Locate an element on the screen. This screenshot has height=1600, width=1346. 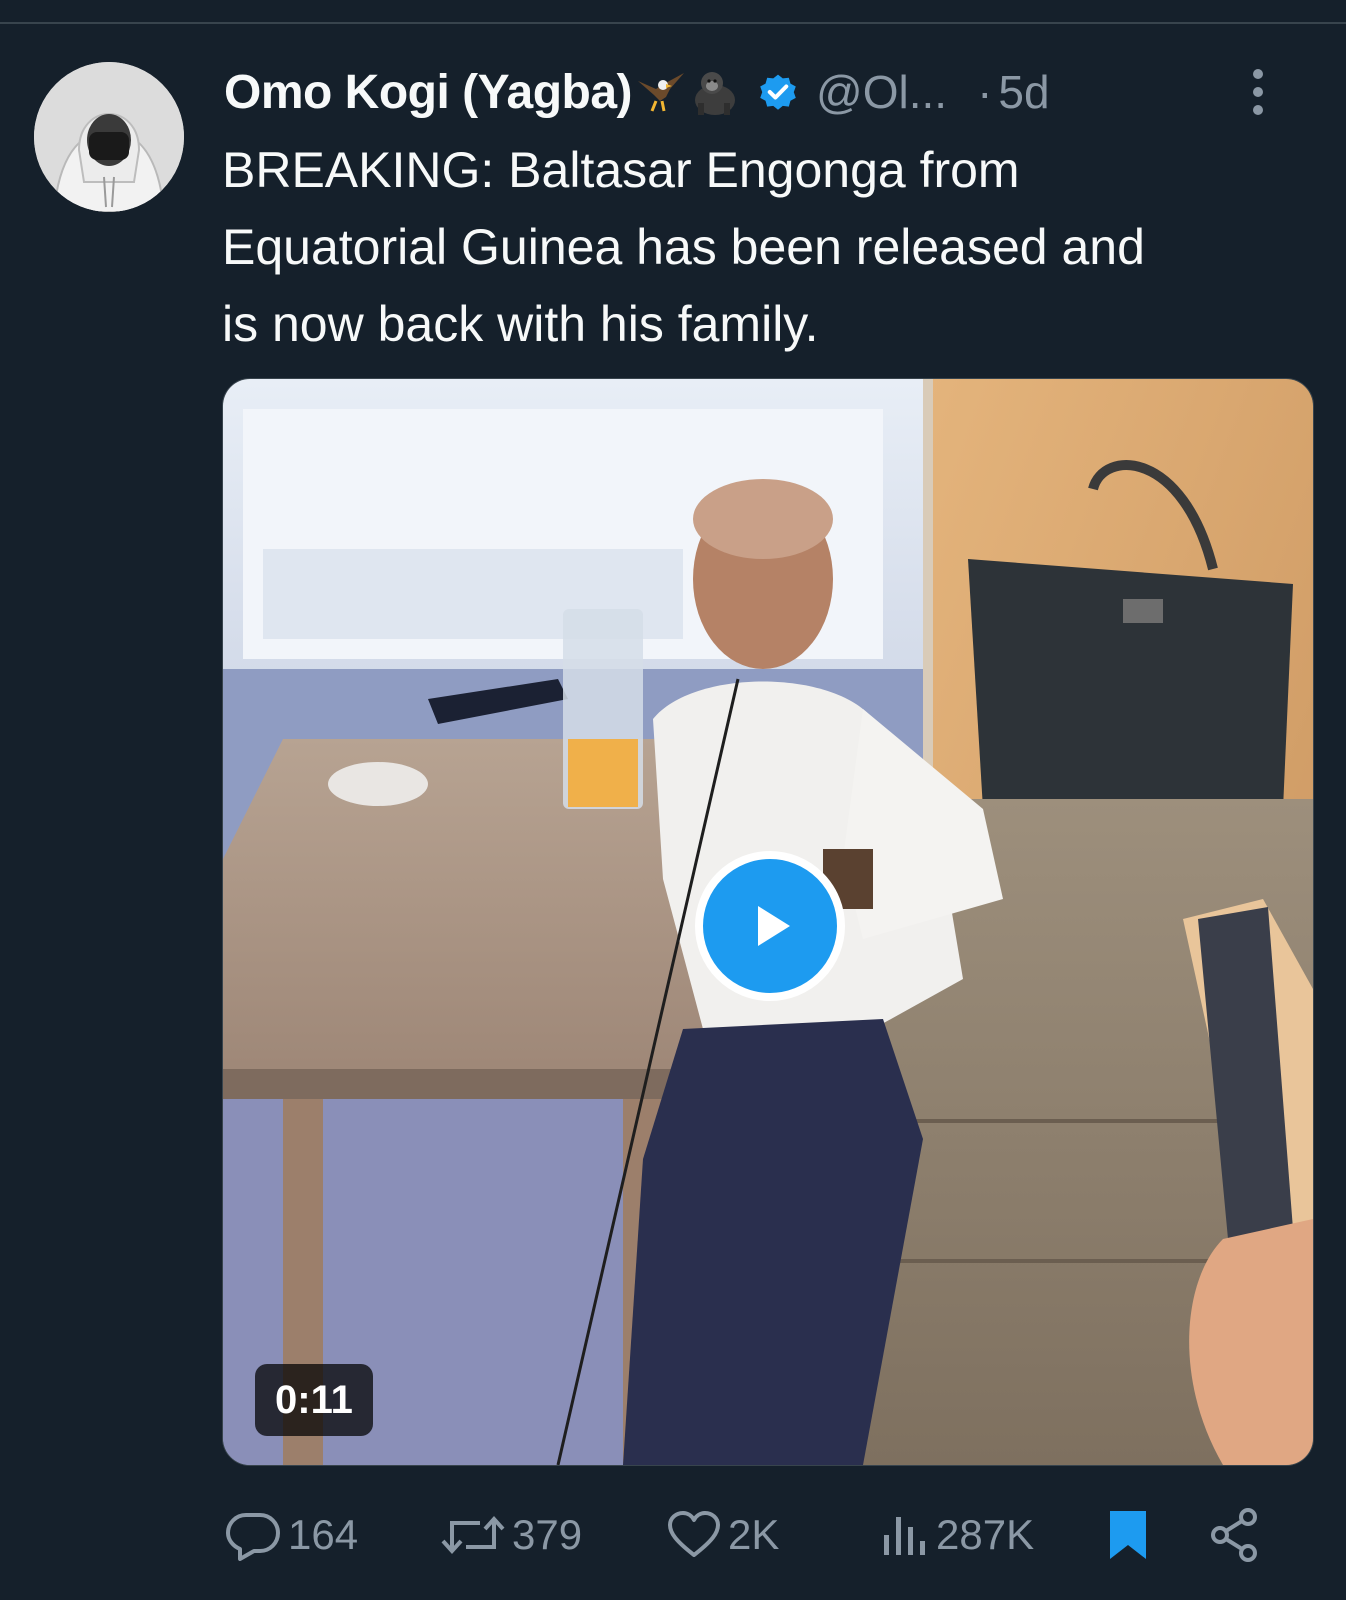
views-count: 287K is located at coordinates (985, 1534).